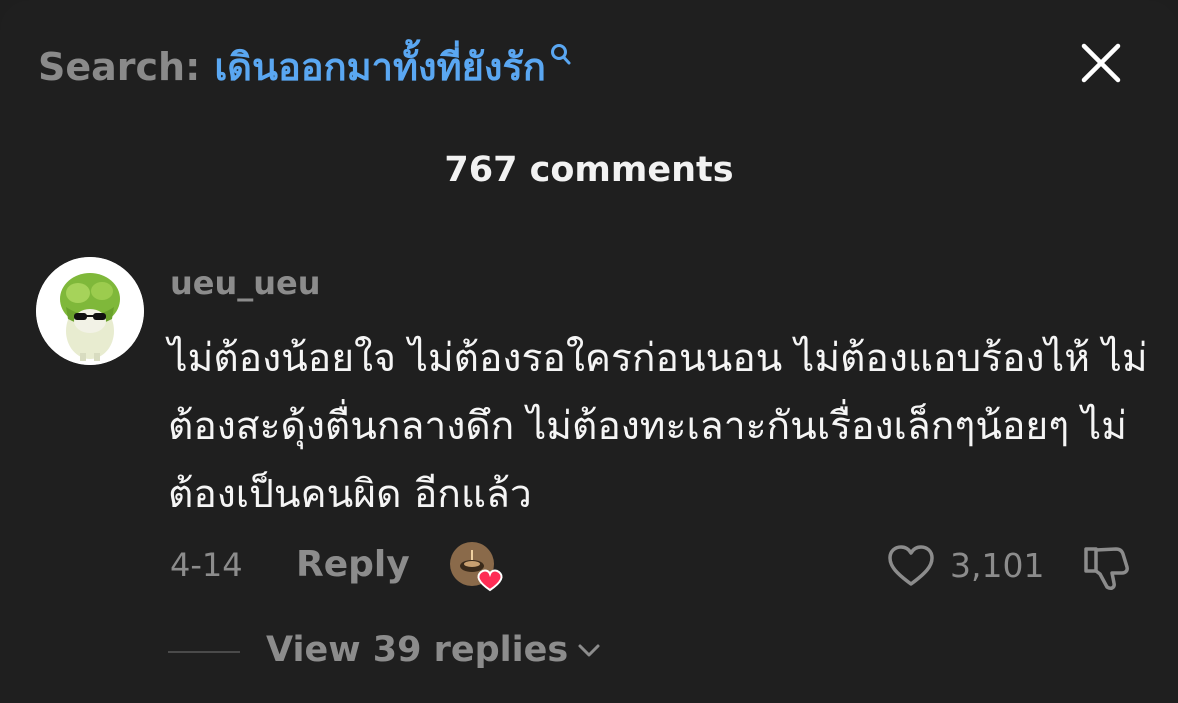 The height and width of the screenshot is (703, 1178). I want to click on comment-username: ueu_ueu, so click(245, 283).